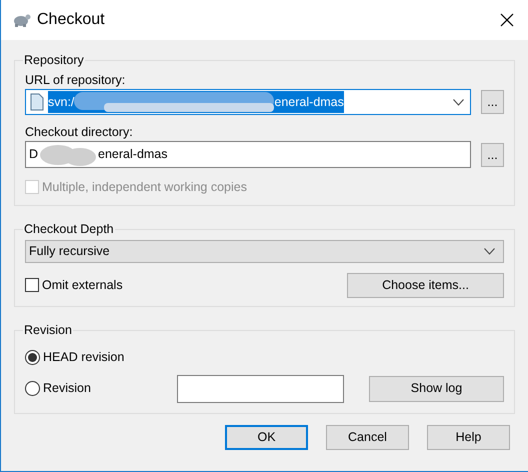 Image resolution: width=528 pixels, height=472 pixels. Describe the element at coordinates (507, 20) in the screenshot. I see `close-icon` at that location.